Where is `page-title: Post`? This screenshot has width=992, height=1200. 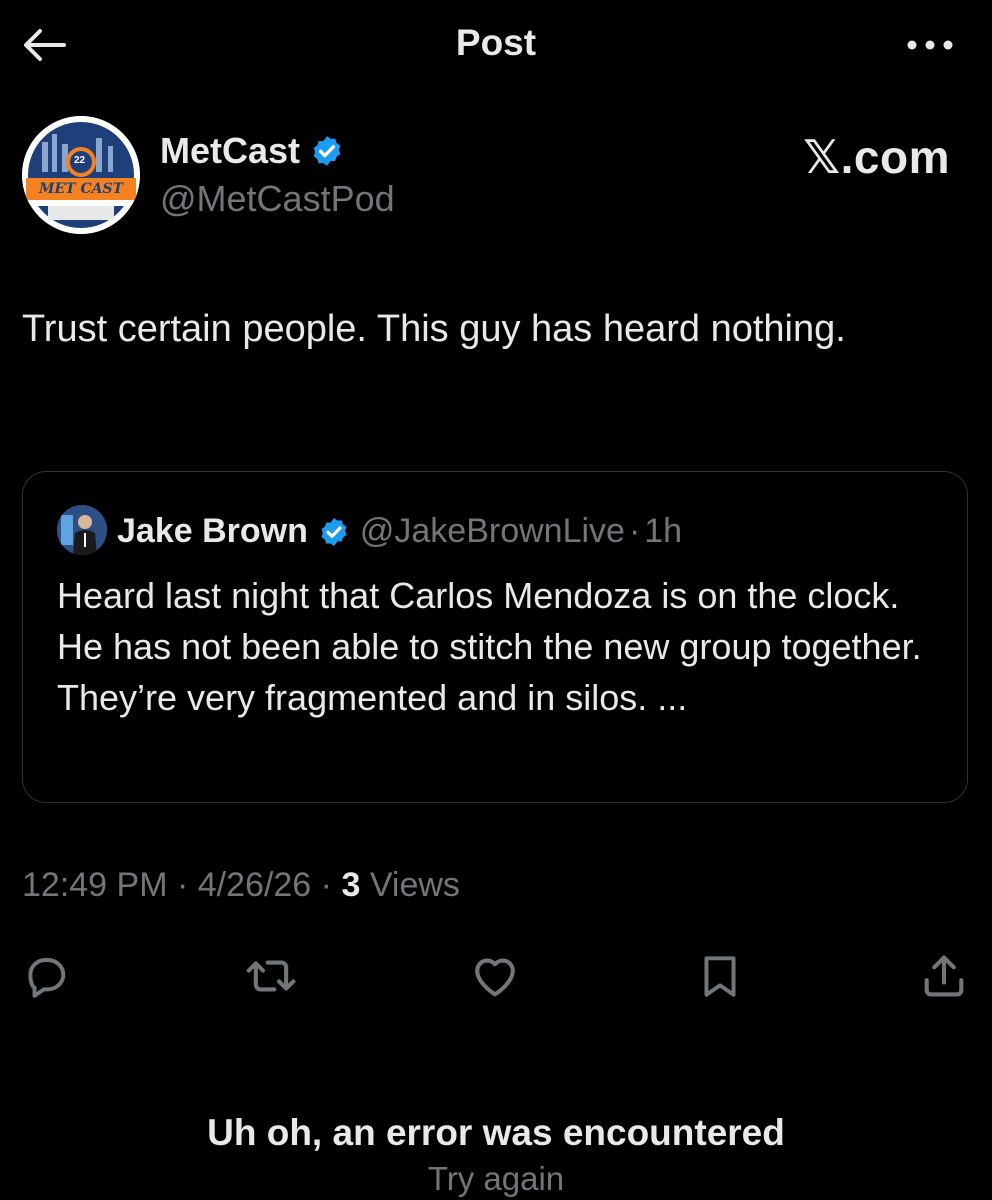
page-title: Post is located at coordinates (496, 42).